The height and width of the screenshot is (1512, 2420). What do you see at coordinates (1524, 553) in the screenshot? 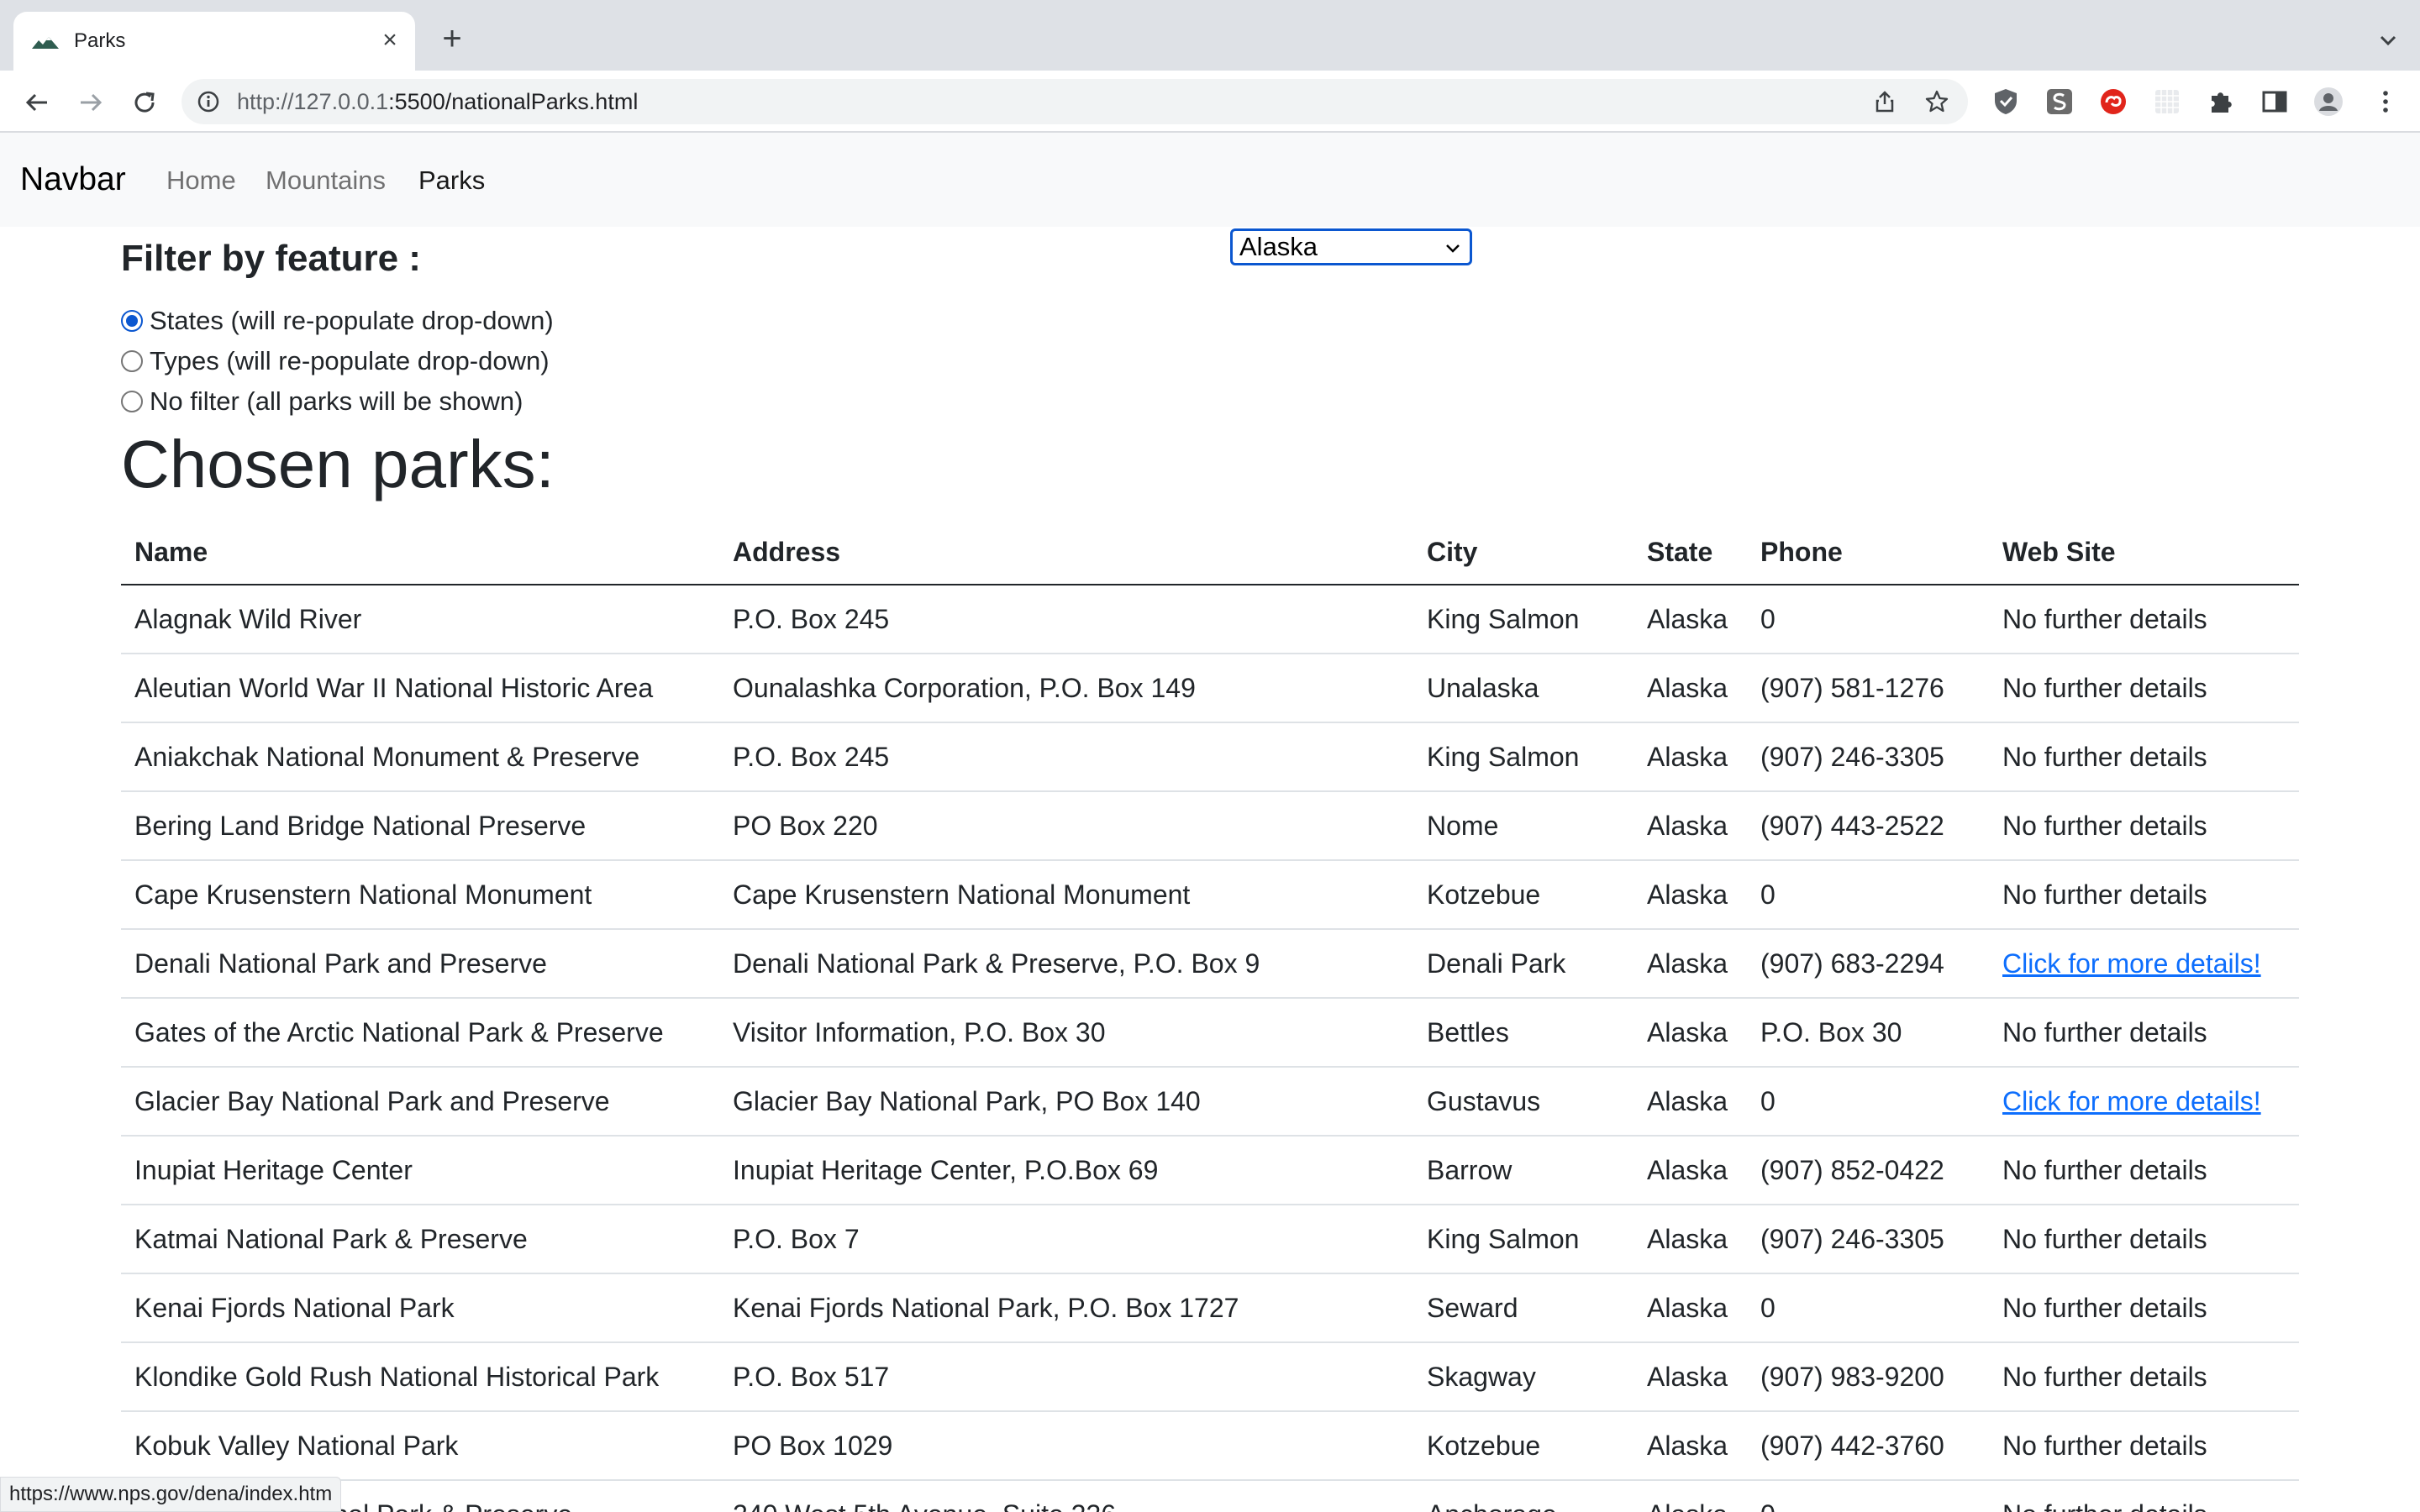
I see `column-header-city: City` at bounding box center [1524, 553].